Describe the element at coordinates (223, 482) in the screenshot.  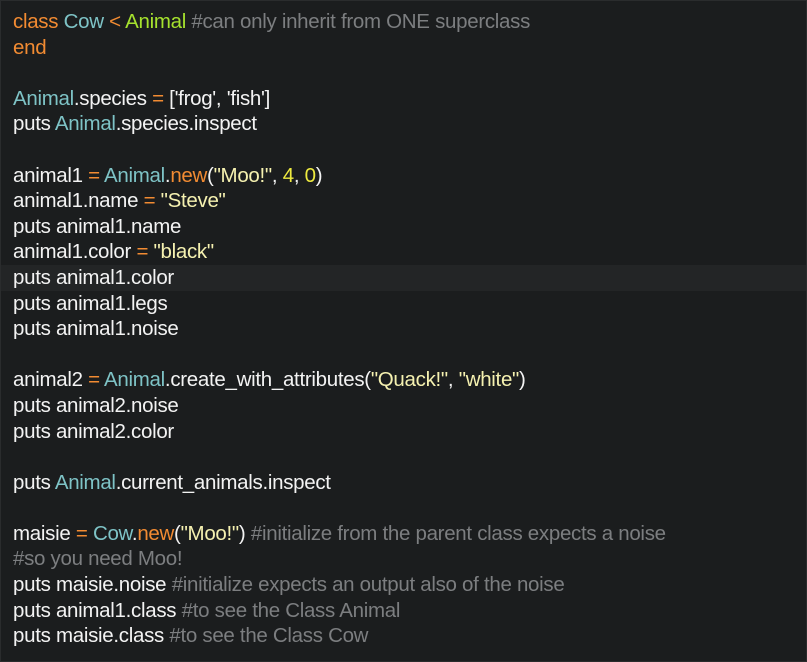
I see `method-call: .current_animals.inspect` at that location.